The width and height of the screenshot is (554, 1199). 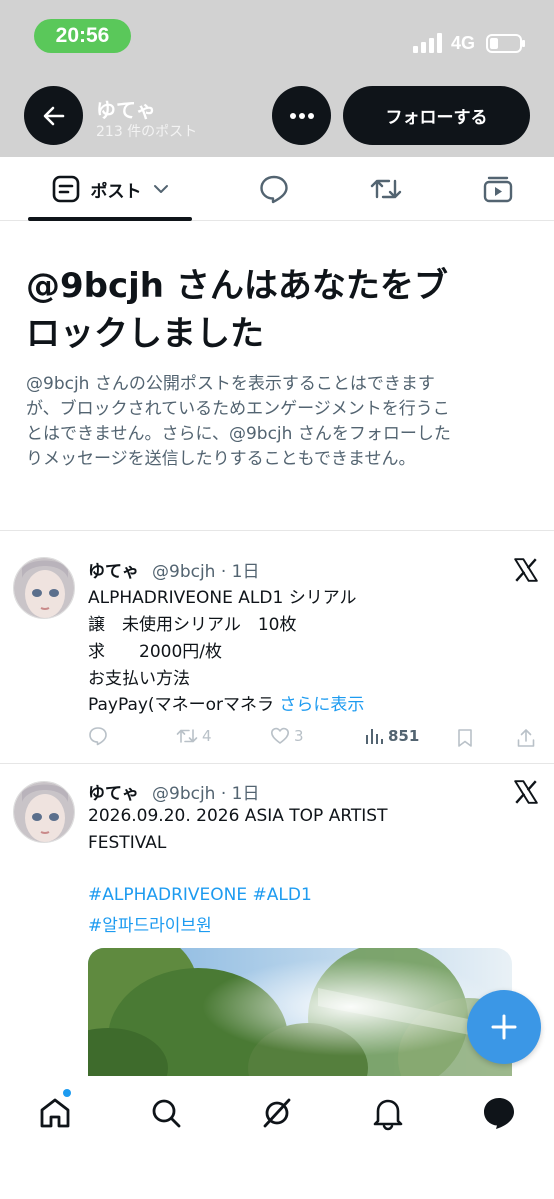 What do you see at coordinates (82, 36) in the screenshot?
I see `status-time: 20:56` at bounding box center [82, 36].